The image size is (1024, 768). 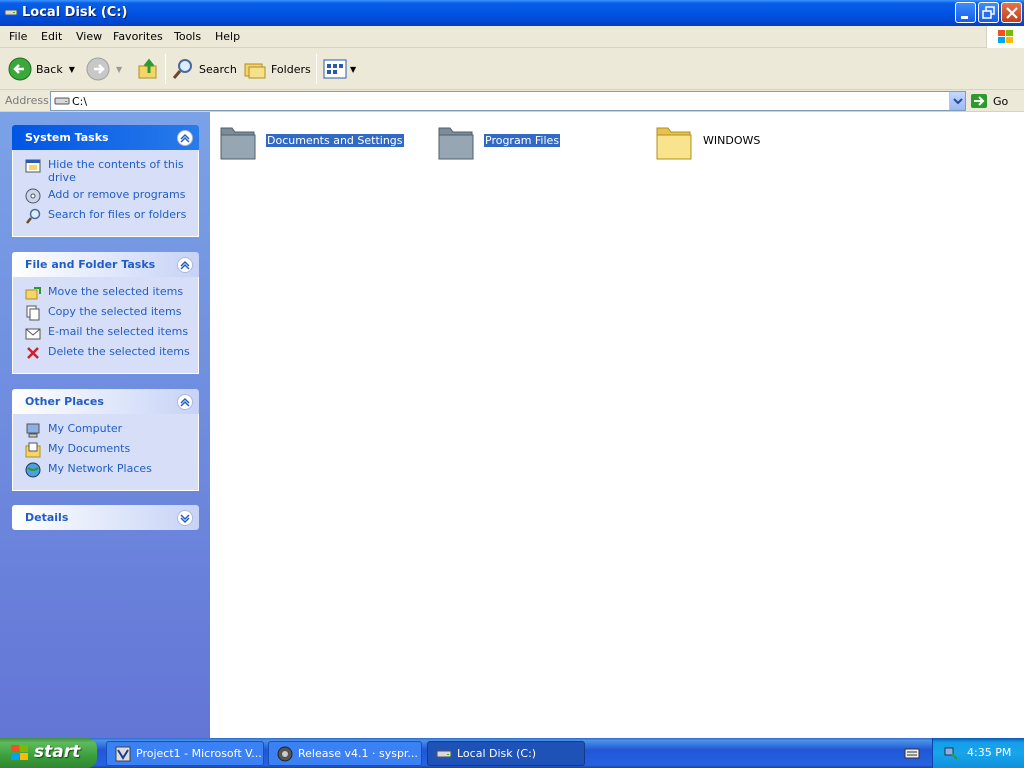 What do you see at coordinates (512, 69) in the screenshot?
I see `toolbar: Back ▼ ▼ Search Folders ▼` at bounding box center [512, 69].